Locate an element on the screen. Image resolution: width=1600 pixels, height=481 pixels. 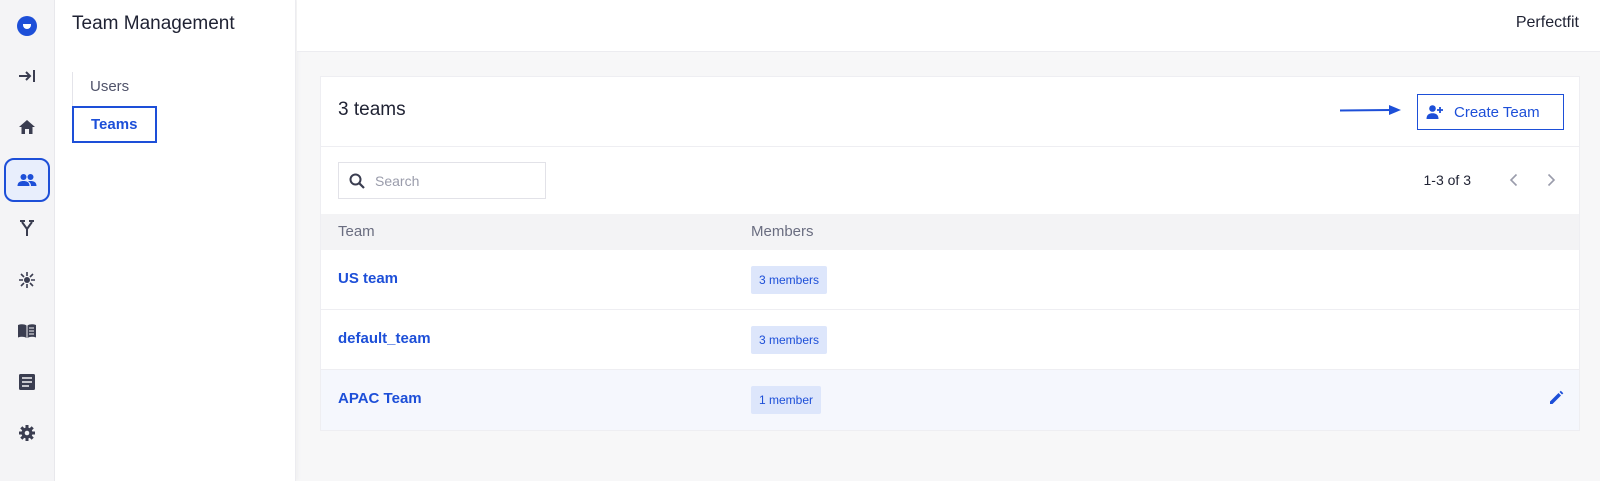
icon-rail is located at coordinates (27, 240).